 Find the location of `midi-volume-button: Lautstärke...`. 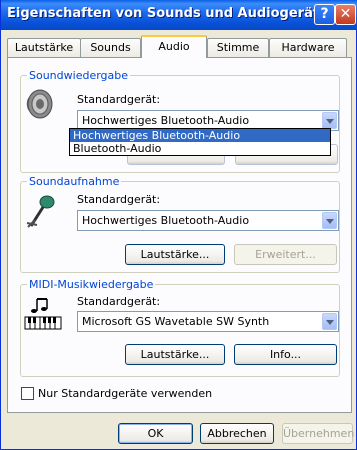

midi-volume-button: Lautstärke... is located at coordinates (175, 354).